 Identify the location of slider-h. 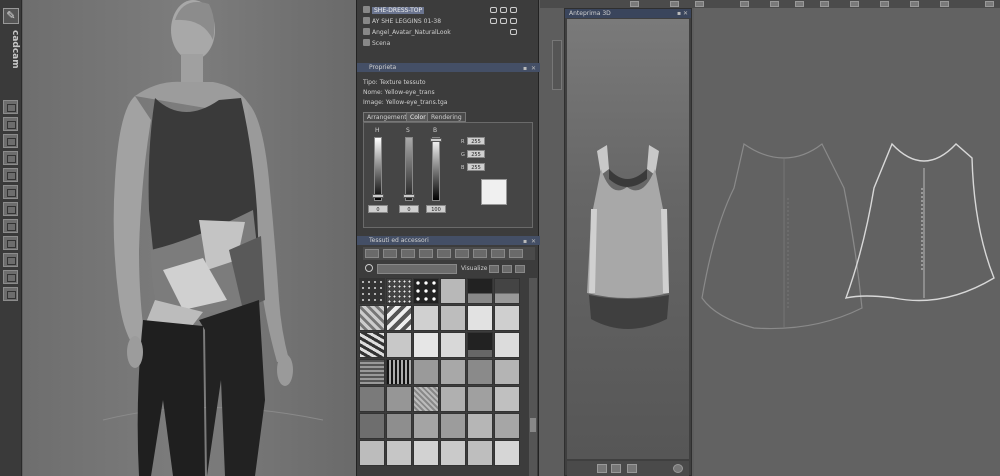
(378, 169).